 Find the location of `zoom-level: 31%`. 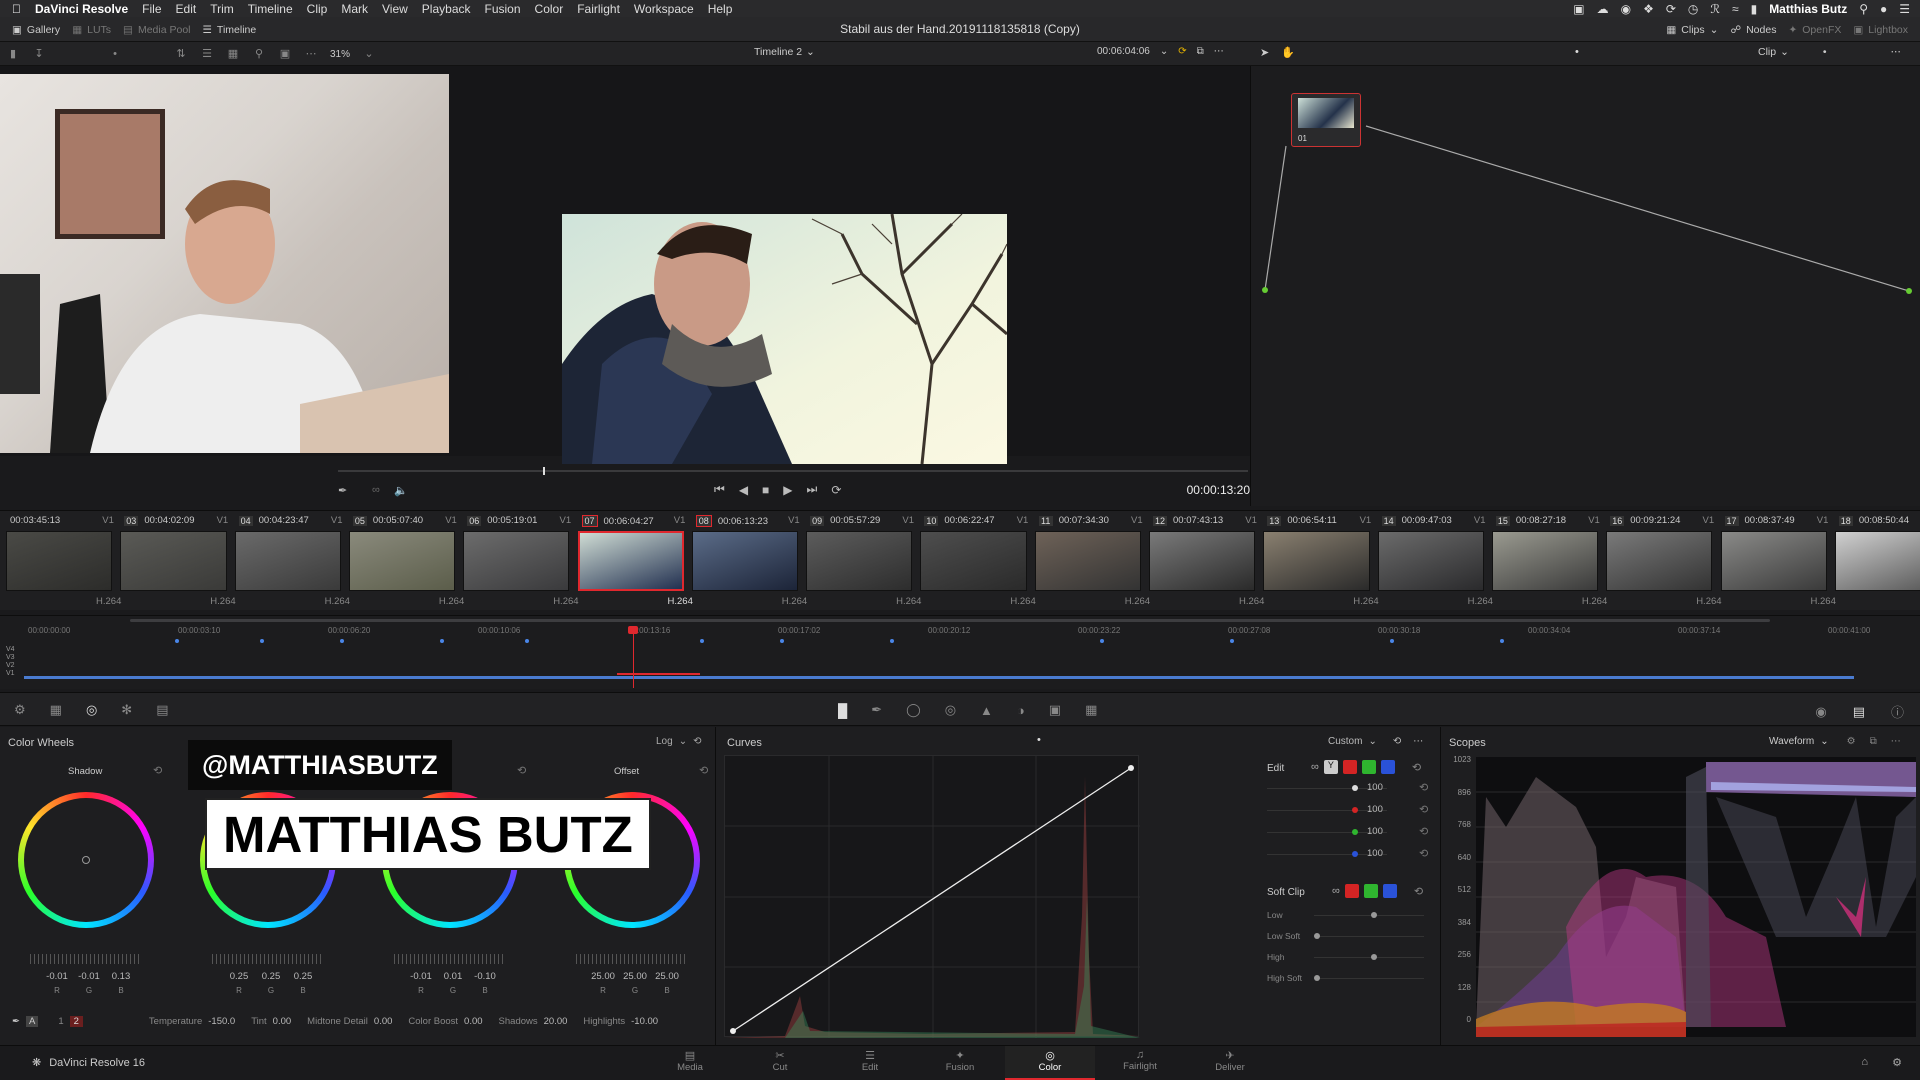

zoom-level: 31% is located at coordinates (340, 54).